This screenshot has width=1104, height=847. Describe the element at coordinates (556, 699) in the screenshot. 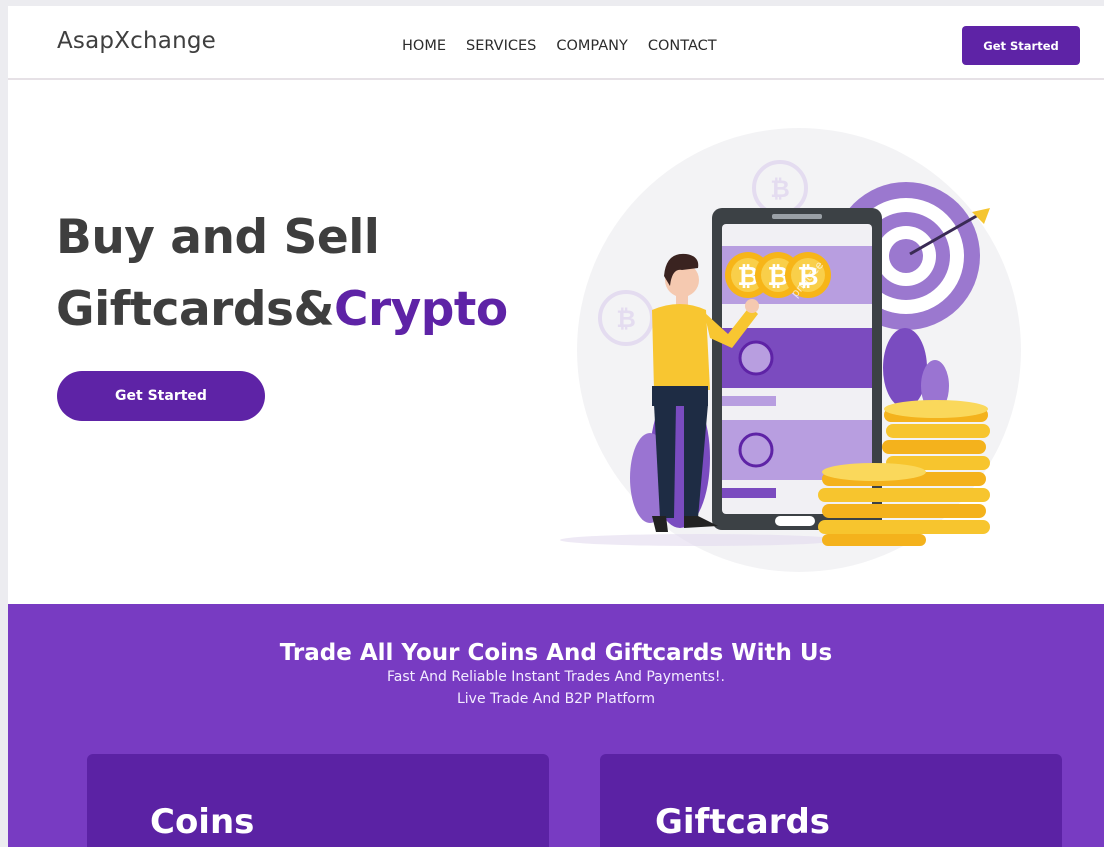

I see `trade-subtitle-line2: Live Trade And B2P Platform` at that location.